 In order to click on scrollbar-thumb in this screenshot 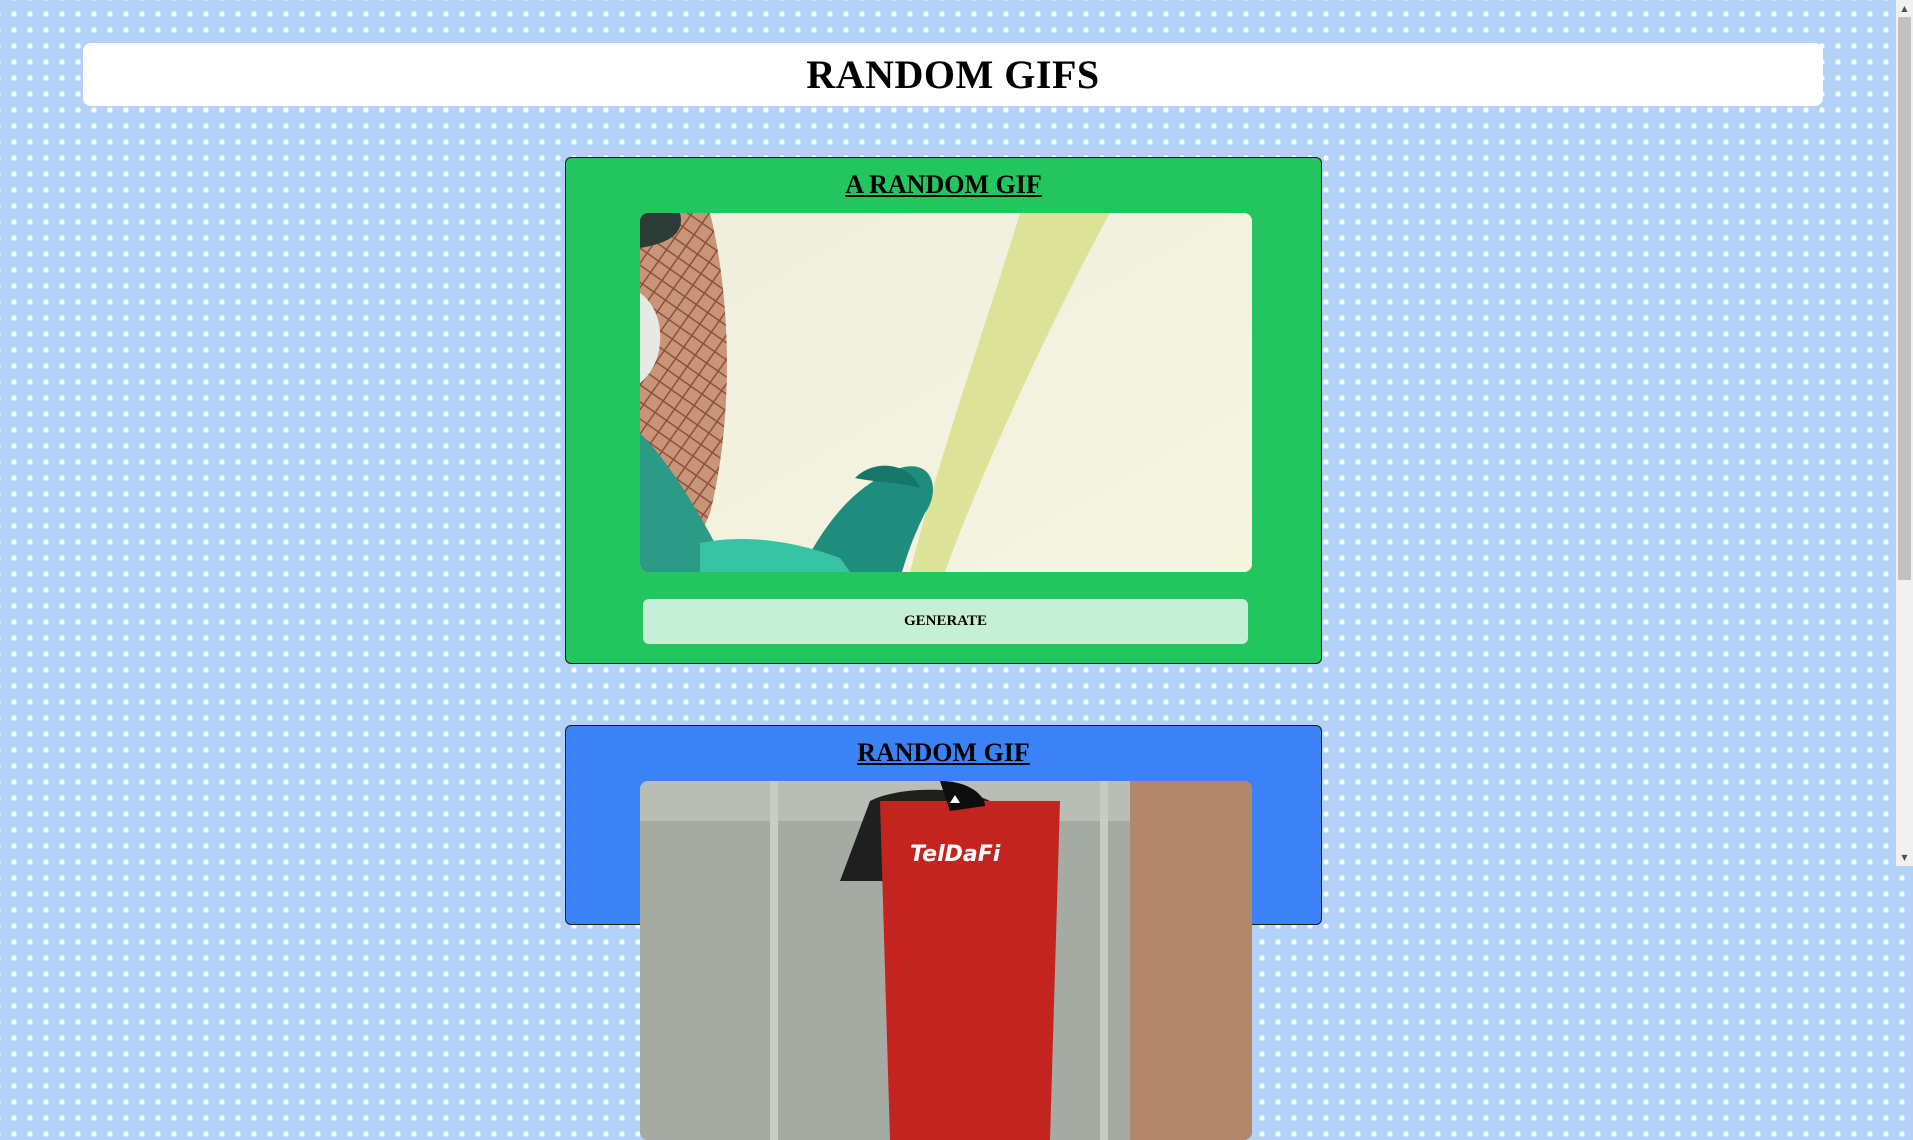, I will do `click(1904, 298)`.